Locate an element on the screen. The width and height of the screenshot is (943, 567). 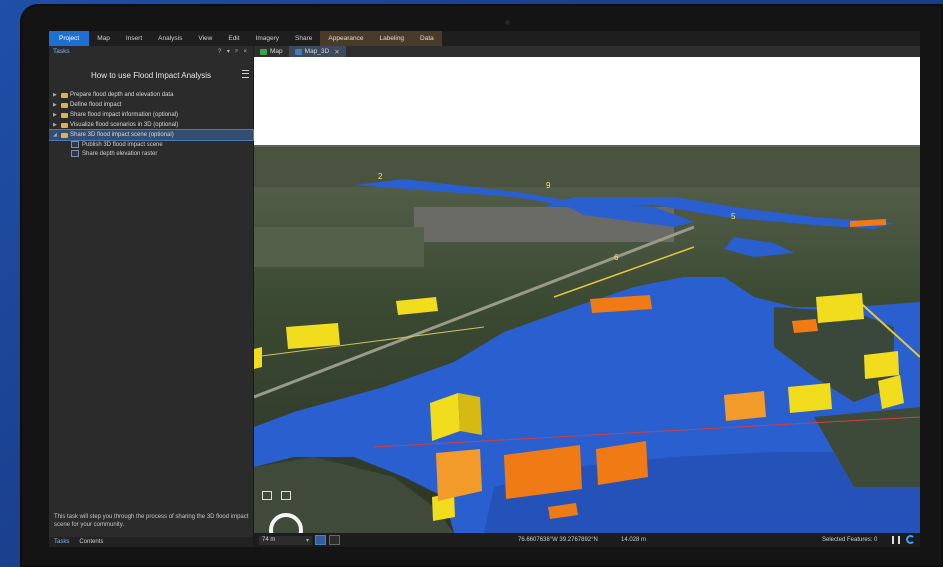
tab-map-view: Map is located at coordinates (271, 51).